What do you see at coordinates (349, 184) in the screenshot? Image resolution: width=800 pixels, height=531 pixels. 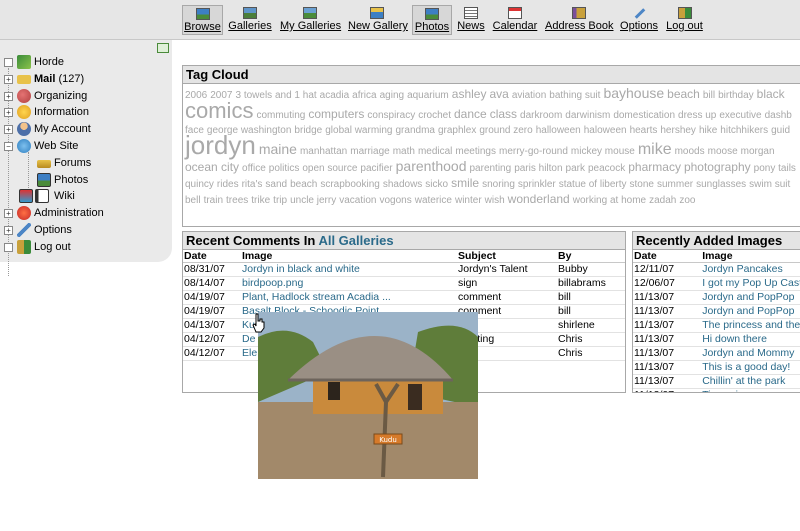 I see `tag-link: scrapbooking` at bounding box center [349, 184].